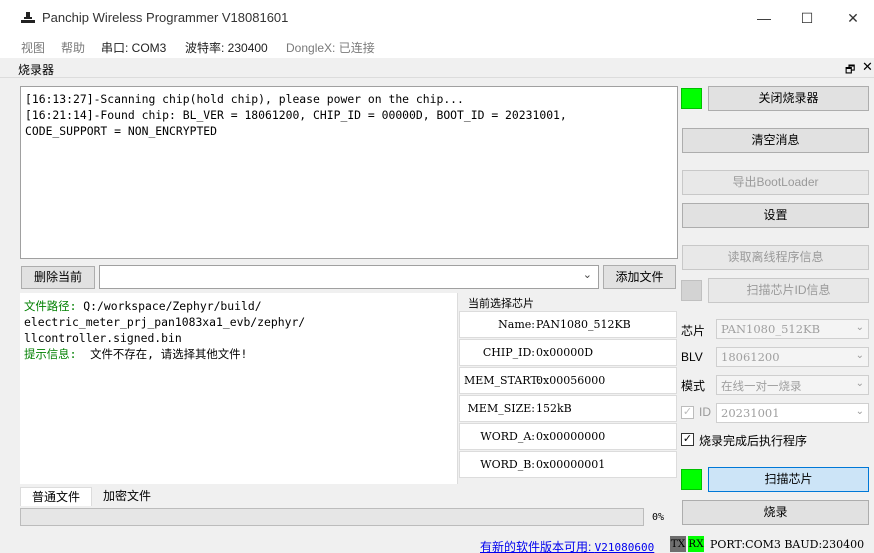 This screenshot has height=553, width=874. What do you see at coordinates (775, 257) in the screenshot?
I see `read-offline-info-button: 读取离线程序信息` at bounding box center [775, 257].